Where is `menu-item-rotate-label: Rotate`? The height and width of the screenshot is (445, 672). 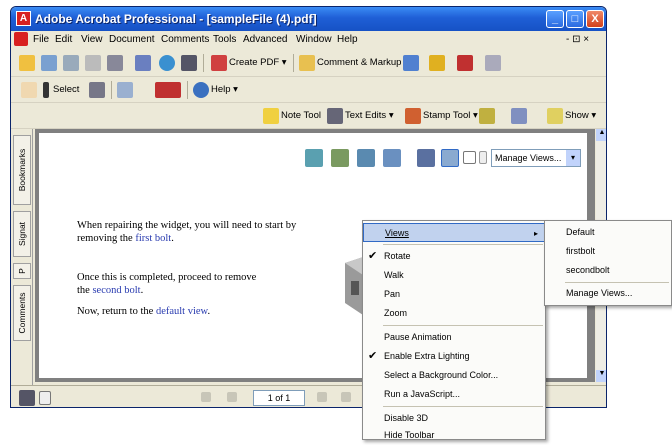
menu-item-rotate-label: Rotate is located at coordinates (397, 256).